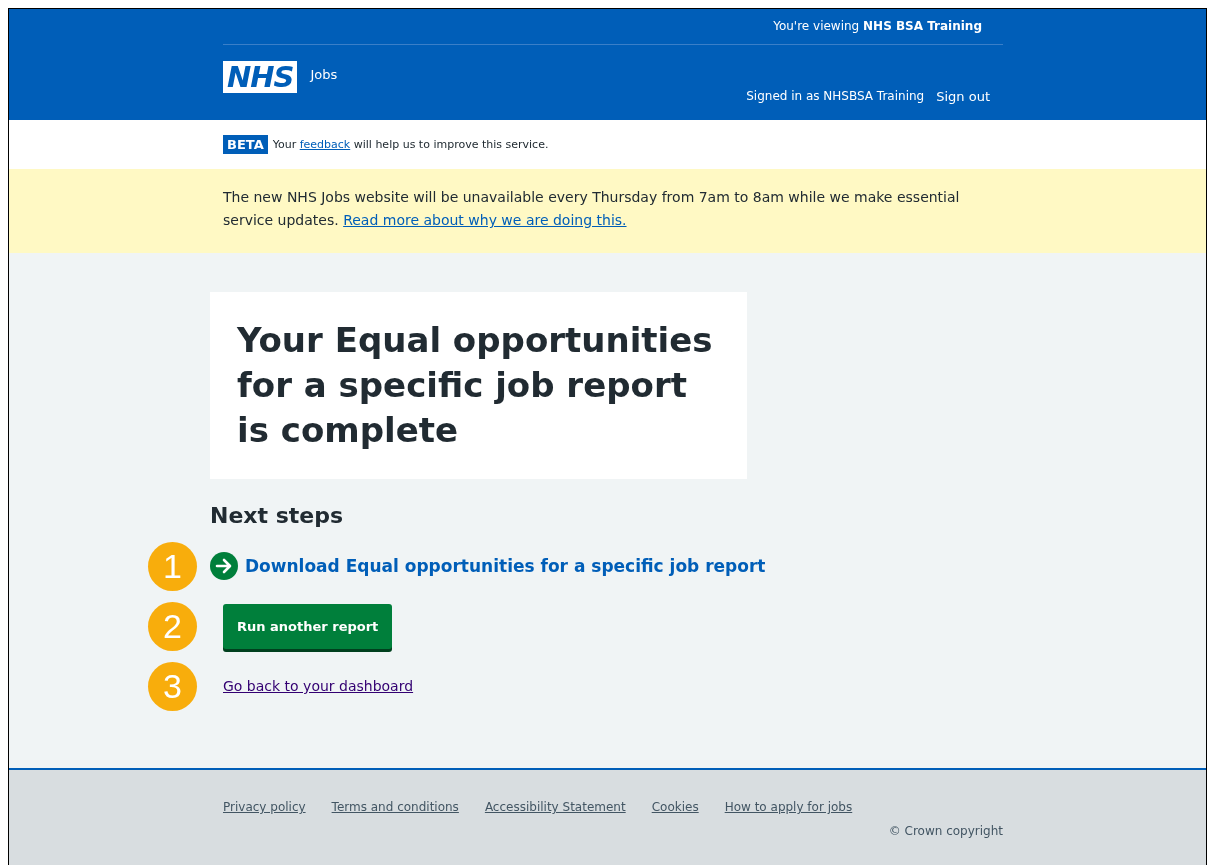 This screenshot has height=865, width=1207. What do you see at coordinates (505, 566) in the screenshot?
I see `download-report-link: Download Equal opportunities for a specific job report` at bounding box center [505, 566].